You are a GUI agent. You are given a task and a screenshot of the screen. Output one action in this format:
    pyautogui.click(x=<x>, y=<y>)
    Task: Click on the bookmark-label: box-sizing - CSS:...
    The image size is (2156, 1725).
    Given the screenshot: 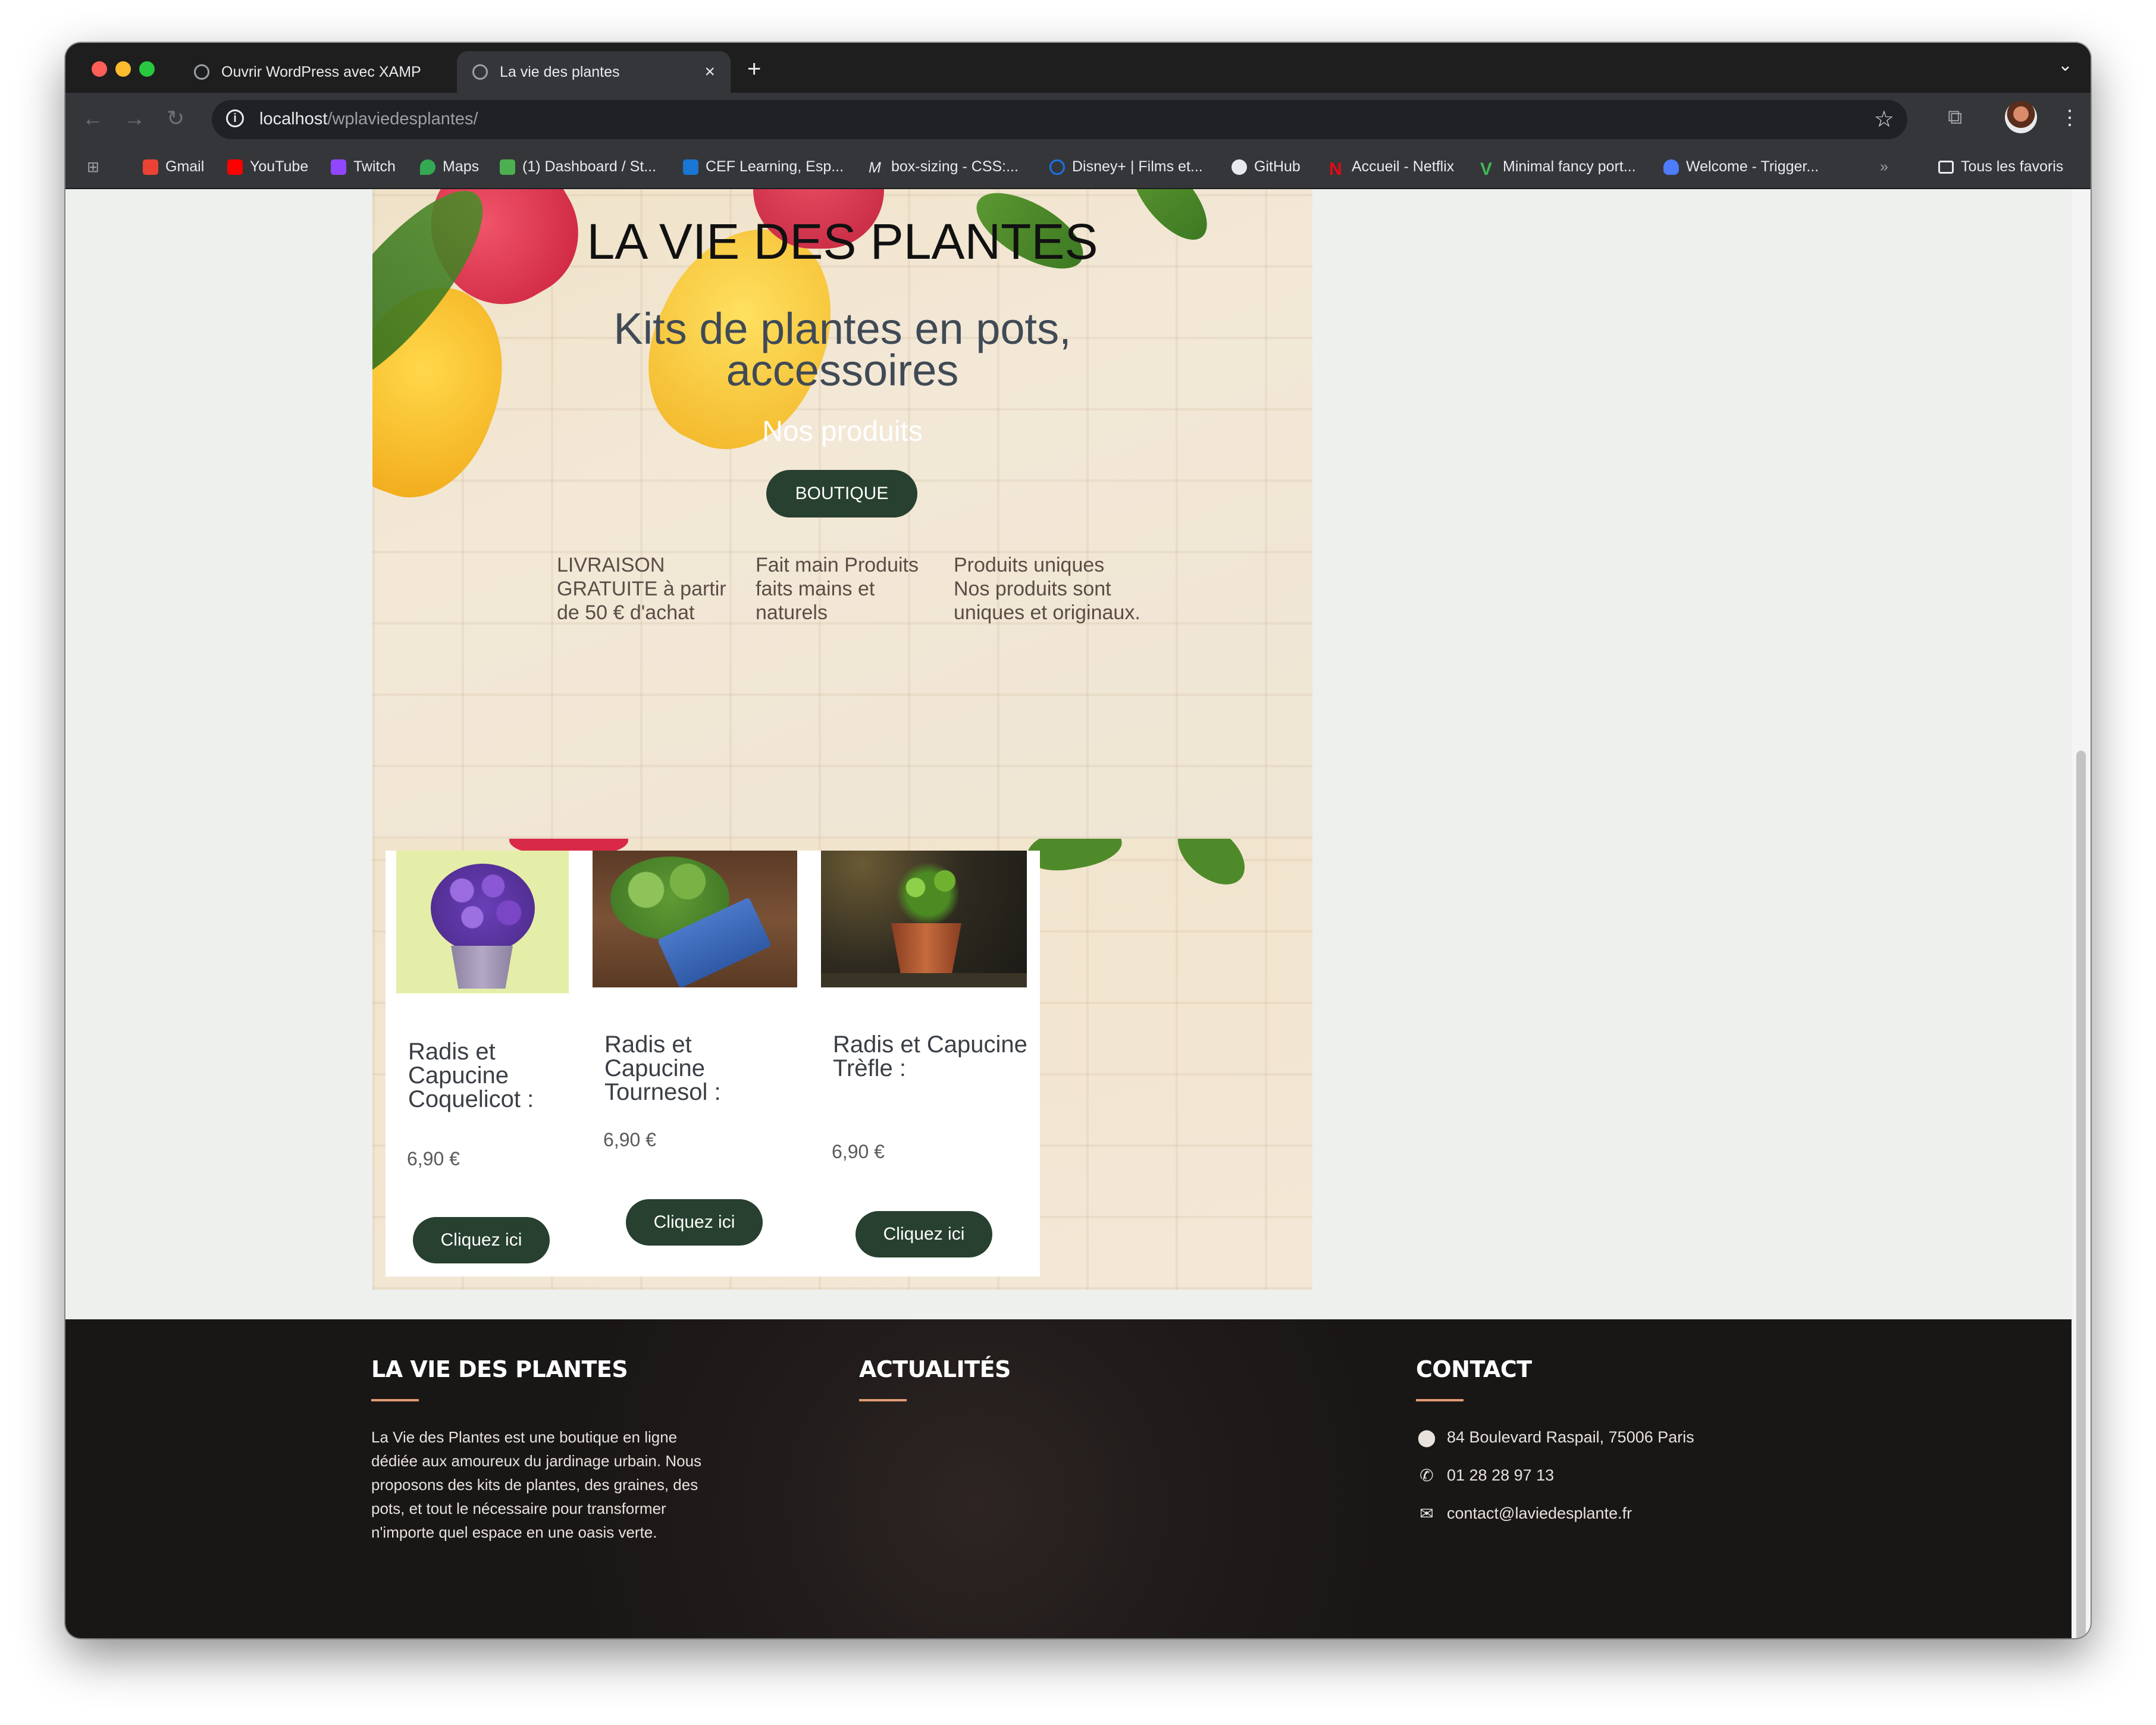 What is the action you would take?
    pyautogui.click(x=955, y=166)
    